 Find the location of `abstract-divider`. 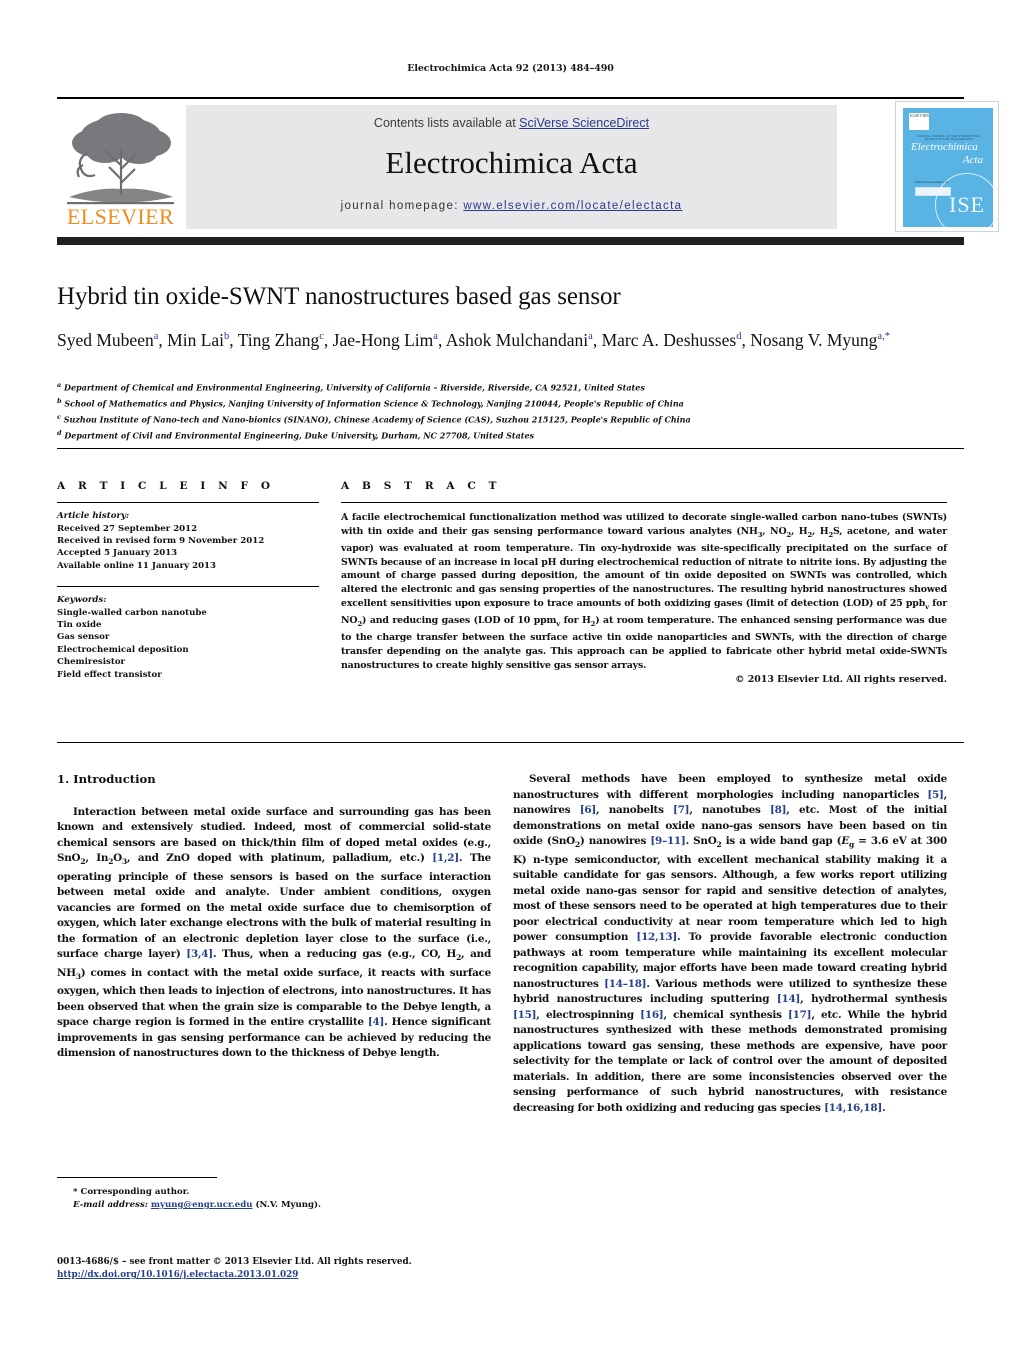

abstract-divider is located at coordinates (510, 743).